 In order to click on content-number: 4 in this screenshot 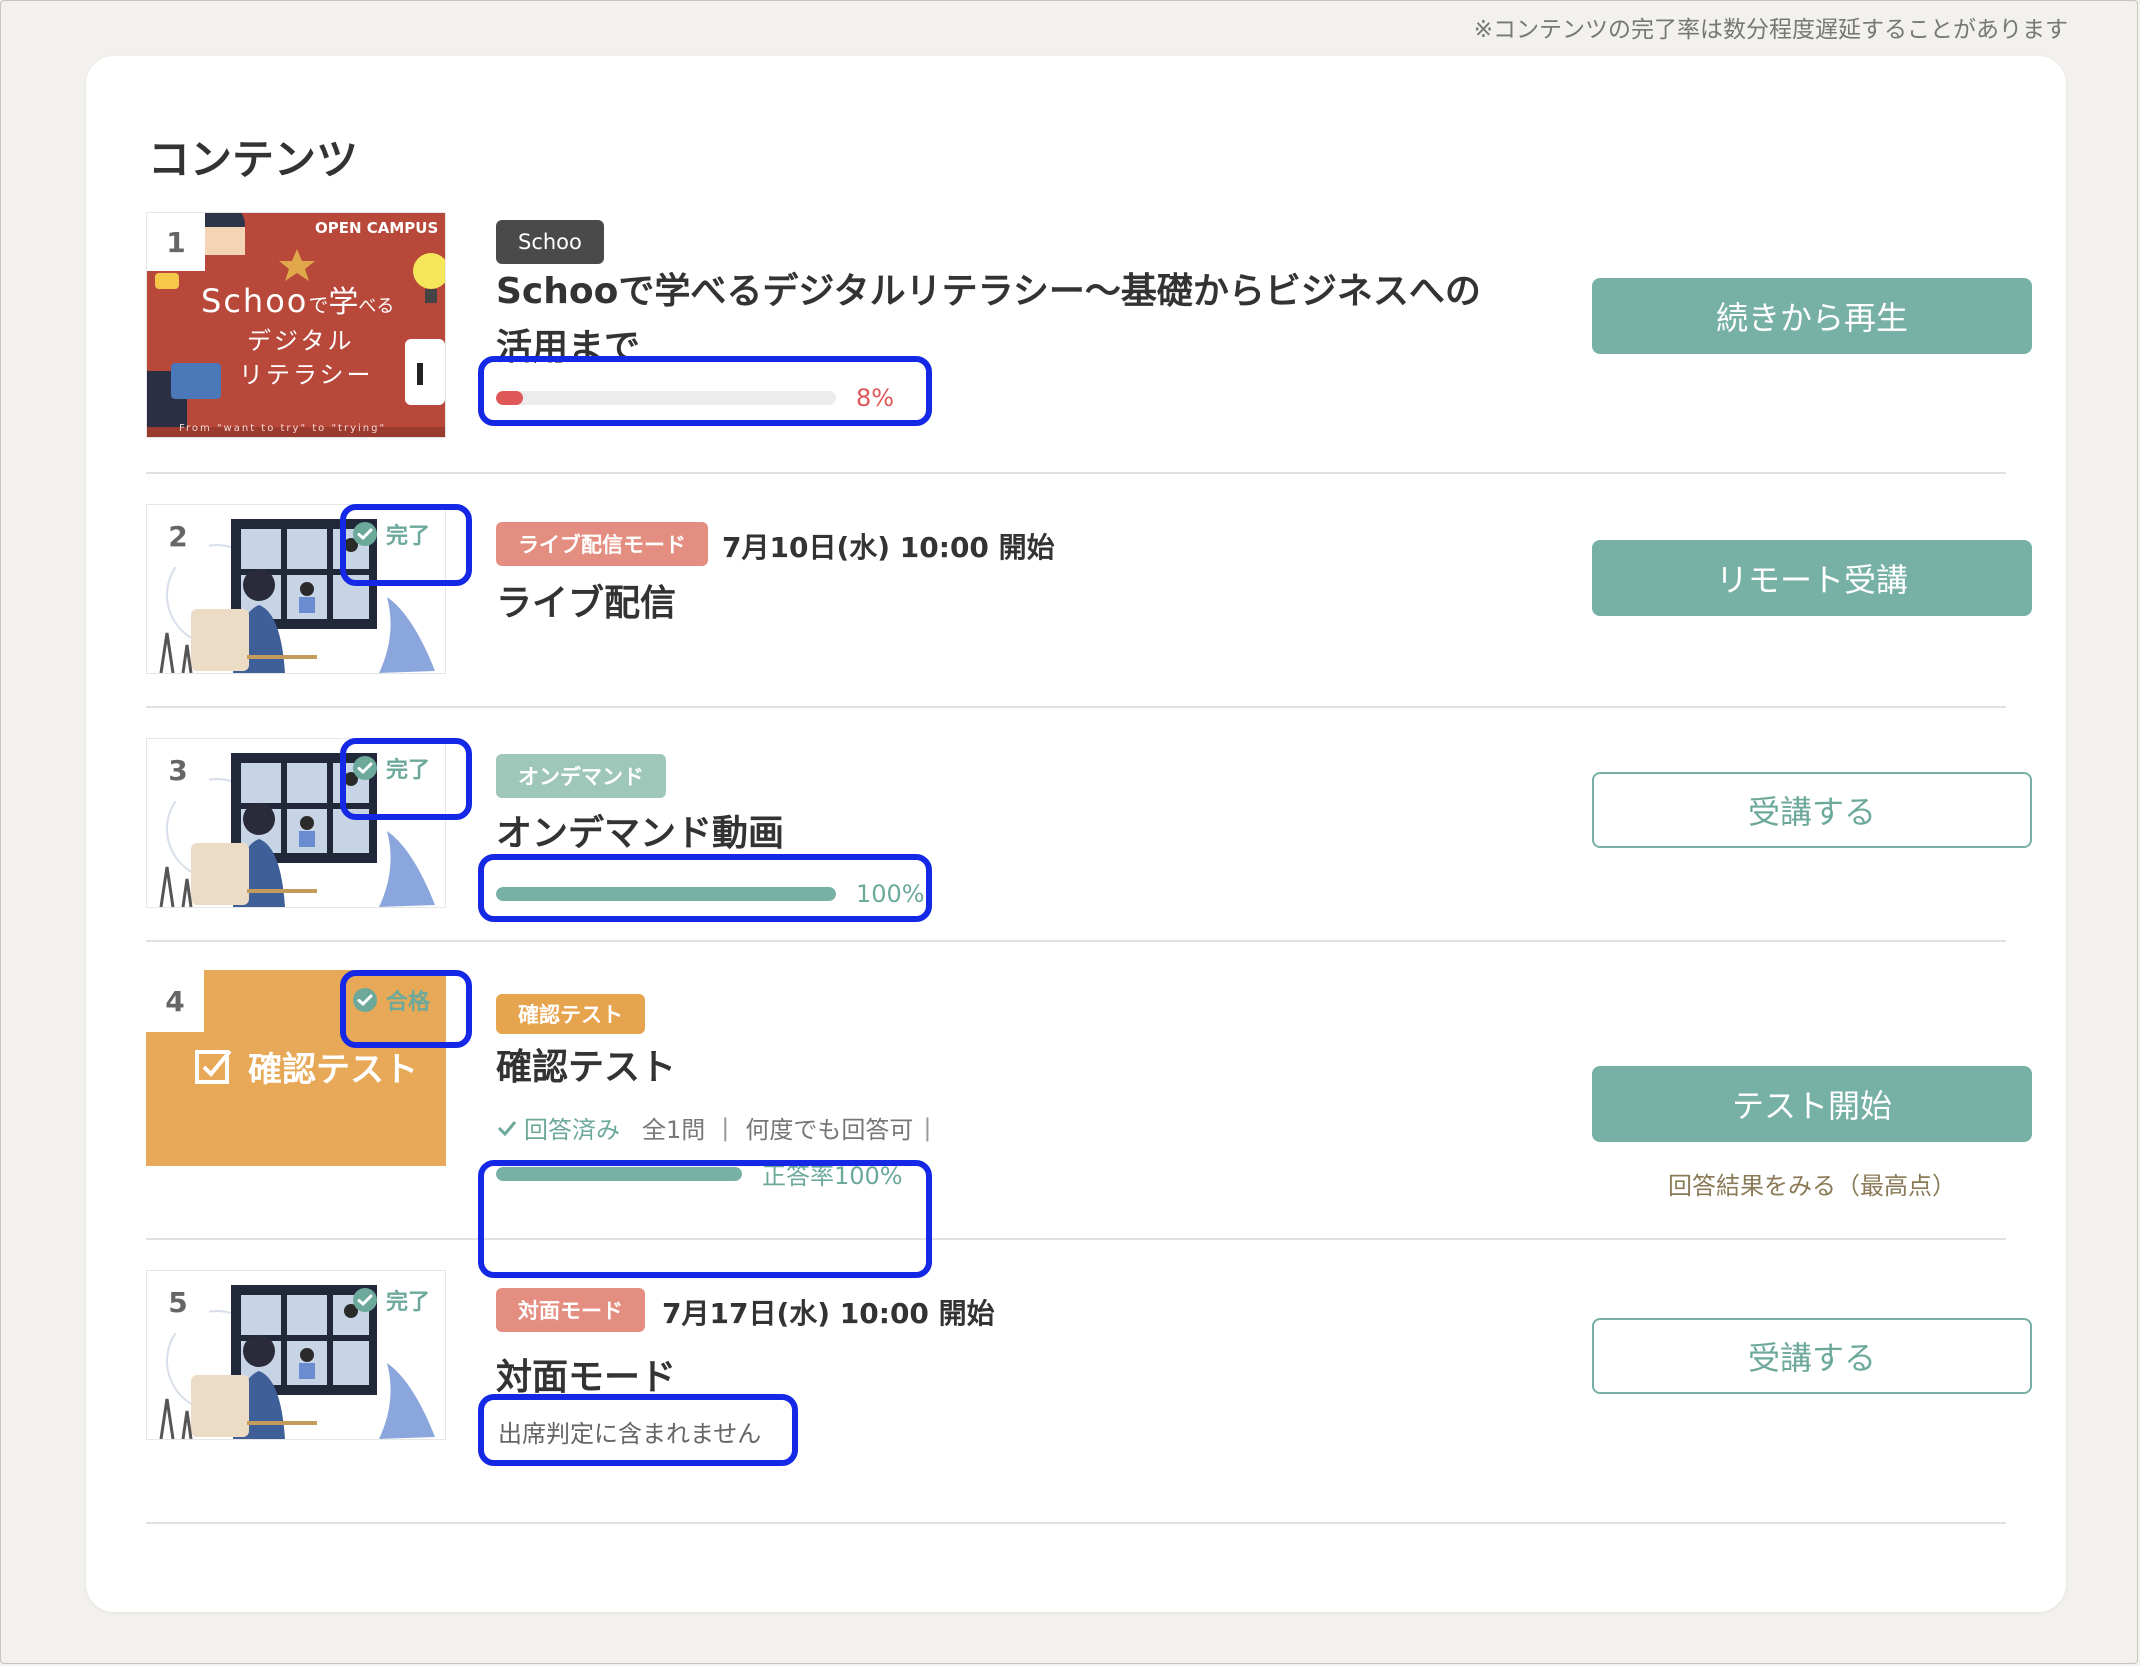, I will do `click(175, 1001)`.